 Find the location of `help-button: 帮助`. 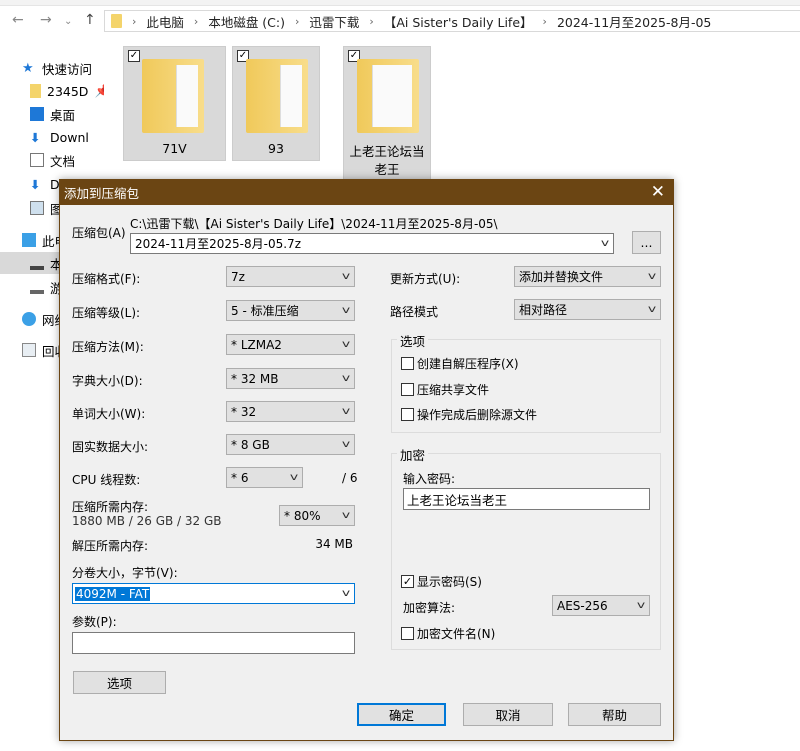

help-button: 帮助 is located at coordinates (614, 714).